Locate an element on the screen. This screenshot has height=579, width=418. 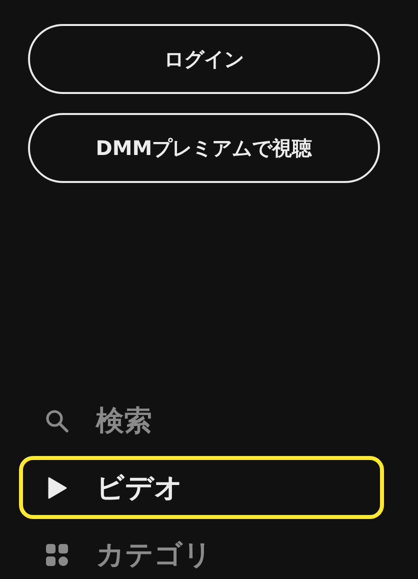
grid-icon is located at coordinates (57, 554).